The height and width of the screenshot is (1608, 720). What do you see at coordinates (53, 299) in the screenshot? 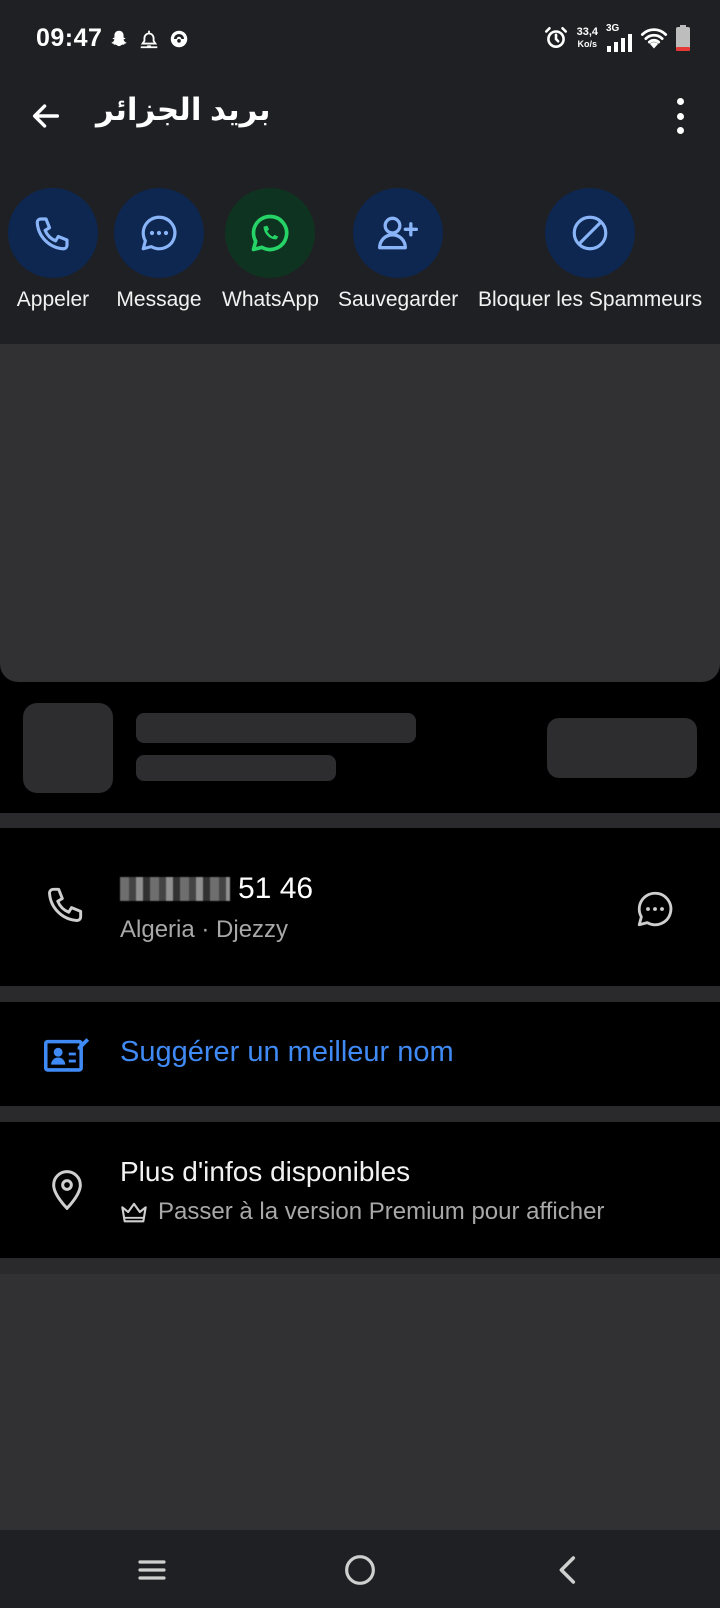
I see `call-action-label: Appeler` at bounding box center [53, 299].